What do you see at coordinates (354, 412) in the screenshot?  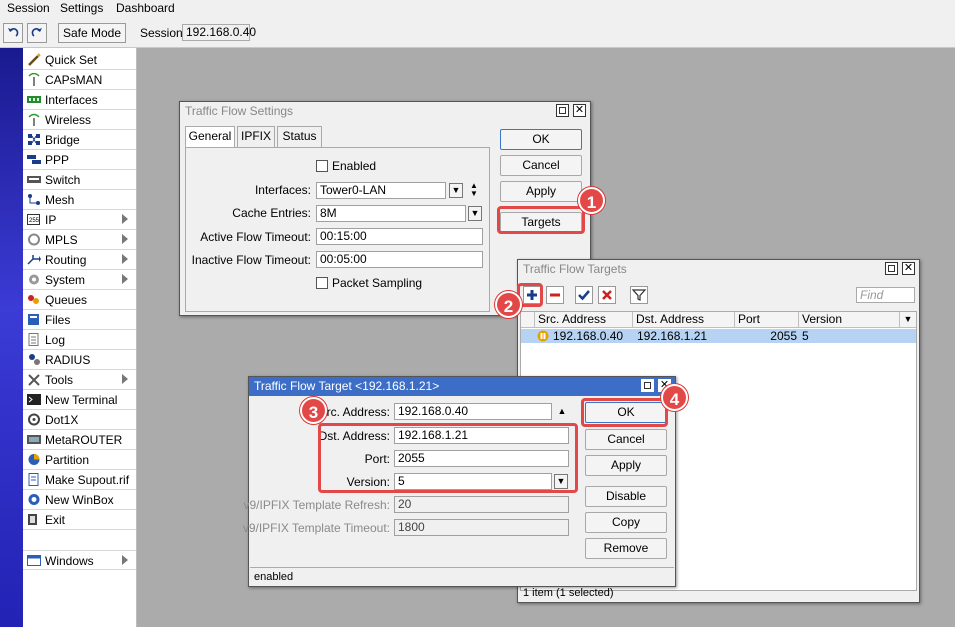 I see `src-address-label: Src. Address:` at bounding box center [354, 412].